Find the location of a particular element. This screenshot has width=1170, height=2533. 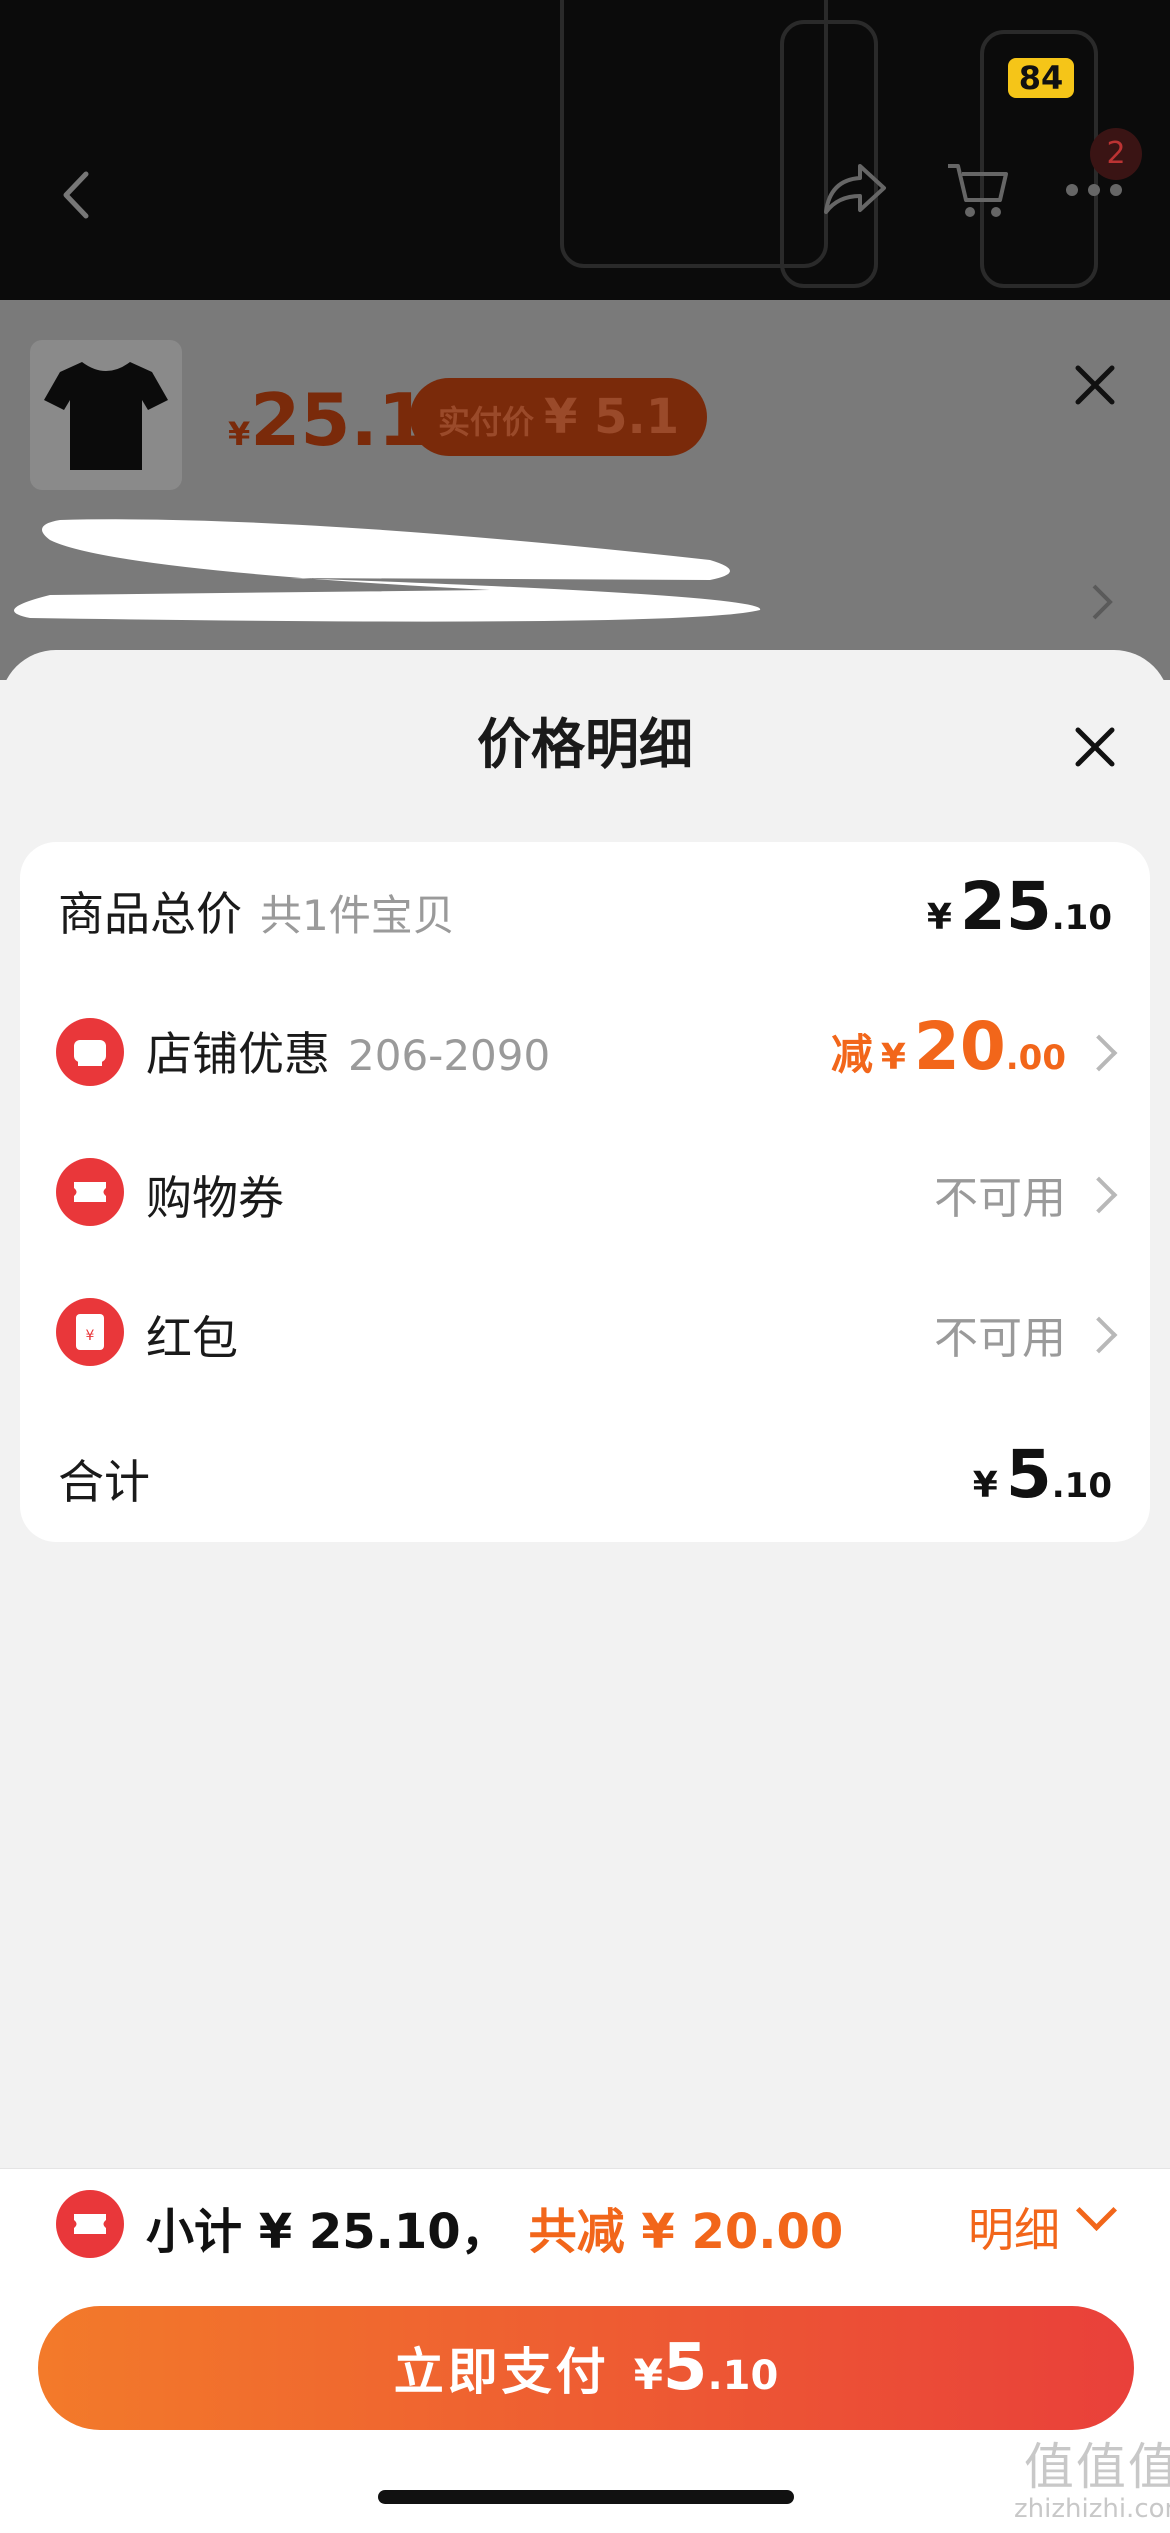

coupon-status: 不可用 is located at coordinates (1000, 1198).